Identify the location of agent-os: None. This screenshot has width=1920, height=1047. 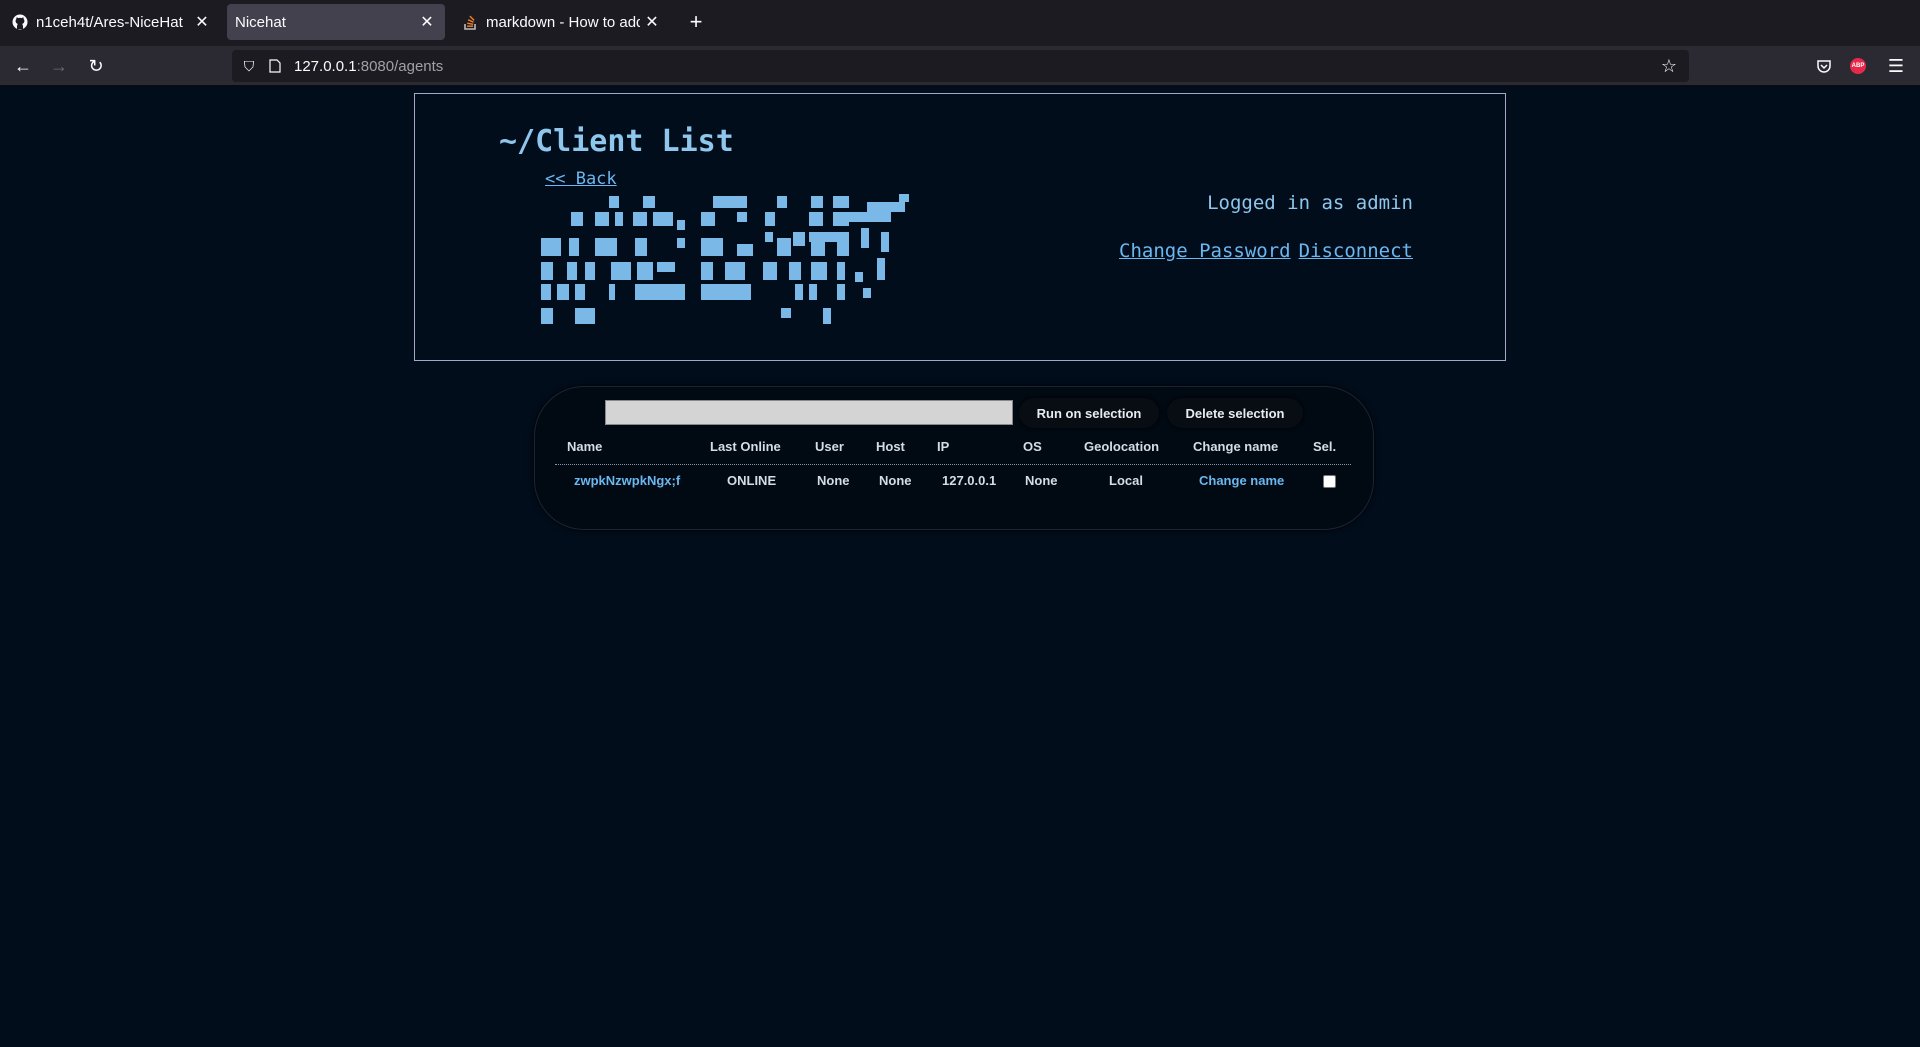
(1041, 480).